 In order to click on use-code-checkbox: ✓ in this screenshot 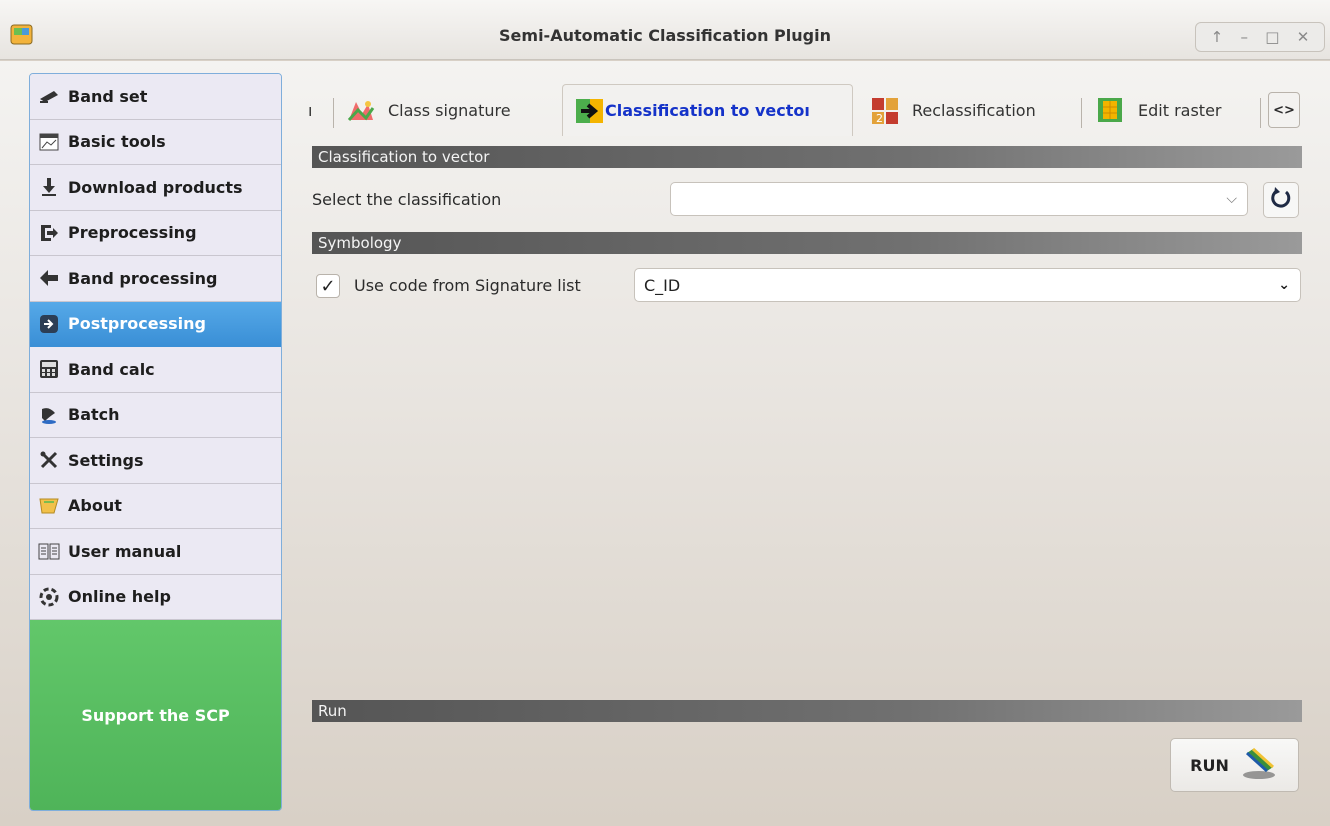, I will do `click(328, 286)`.